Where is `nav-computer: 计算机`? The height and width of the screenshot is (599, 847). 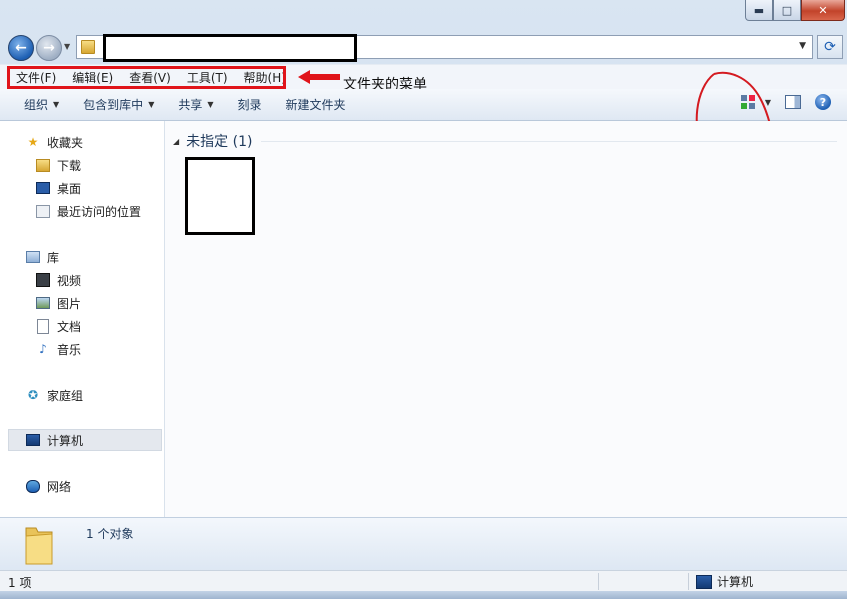 nav-computer: 计算机 is located at coordinates (54, 440).